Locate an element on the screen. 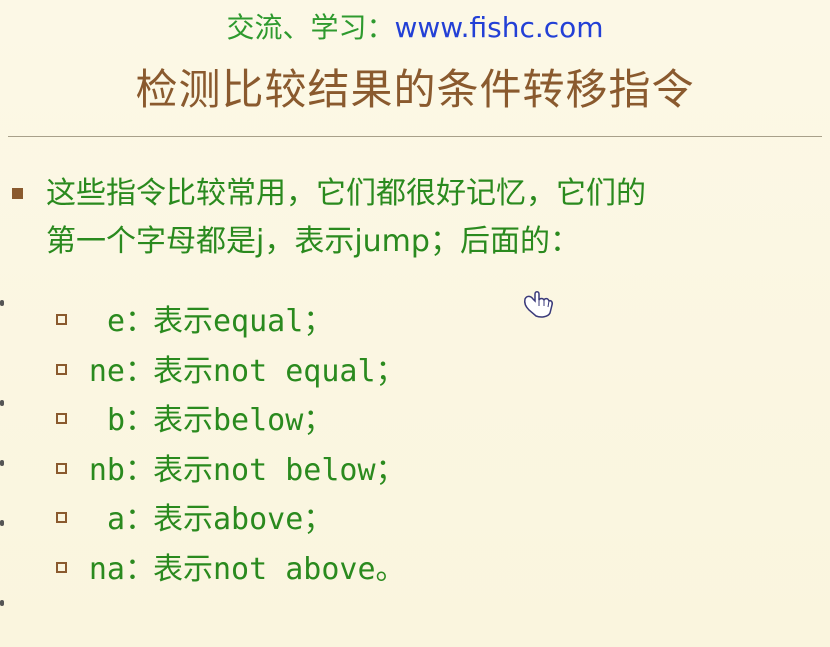  meaning-text: not above。 is located at coordinates (309, 569).